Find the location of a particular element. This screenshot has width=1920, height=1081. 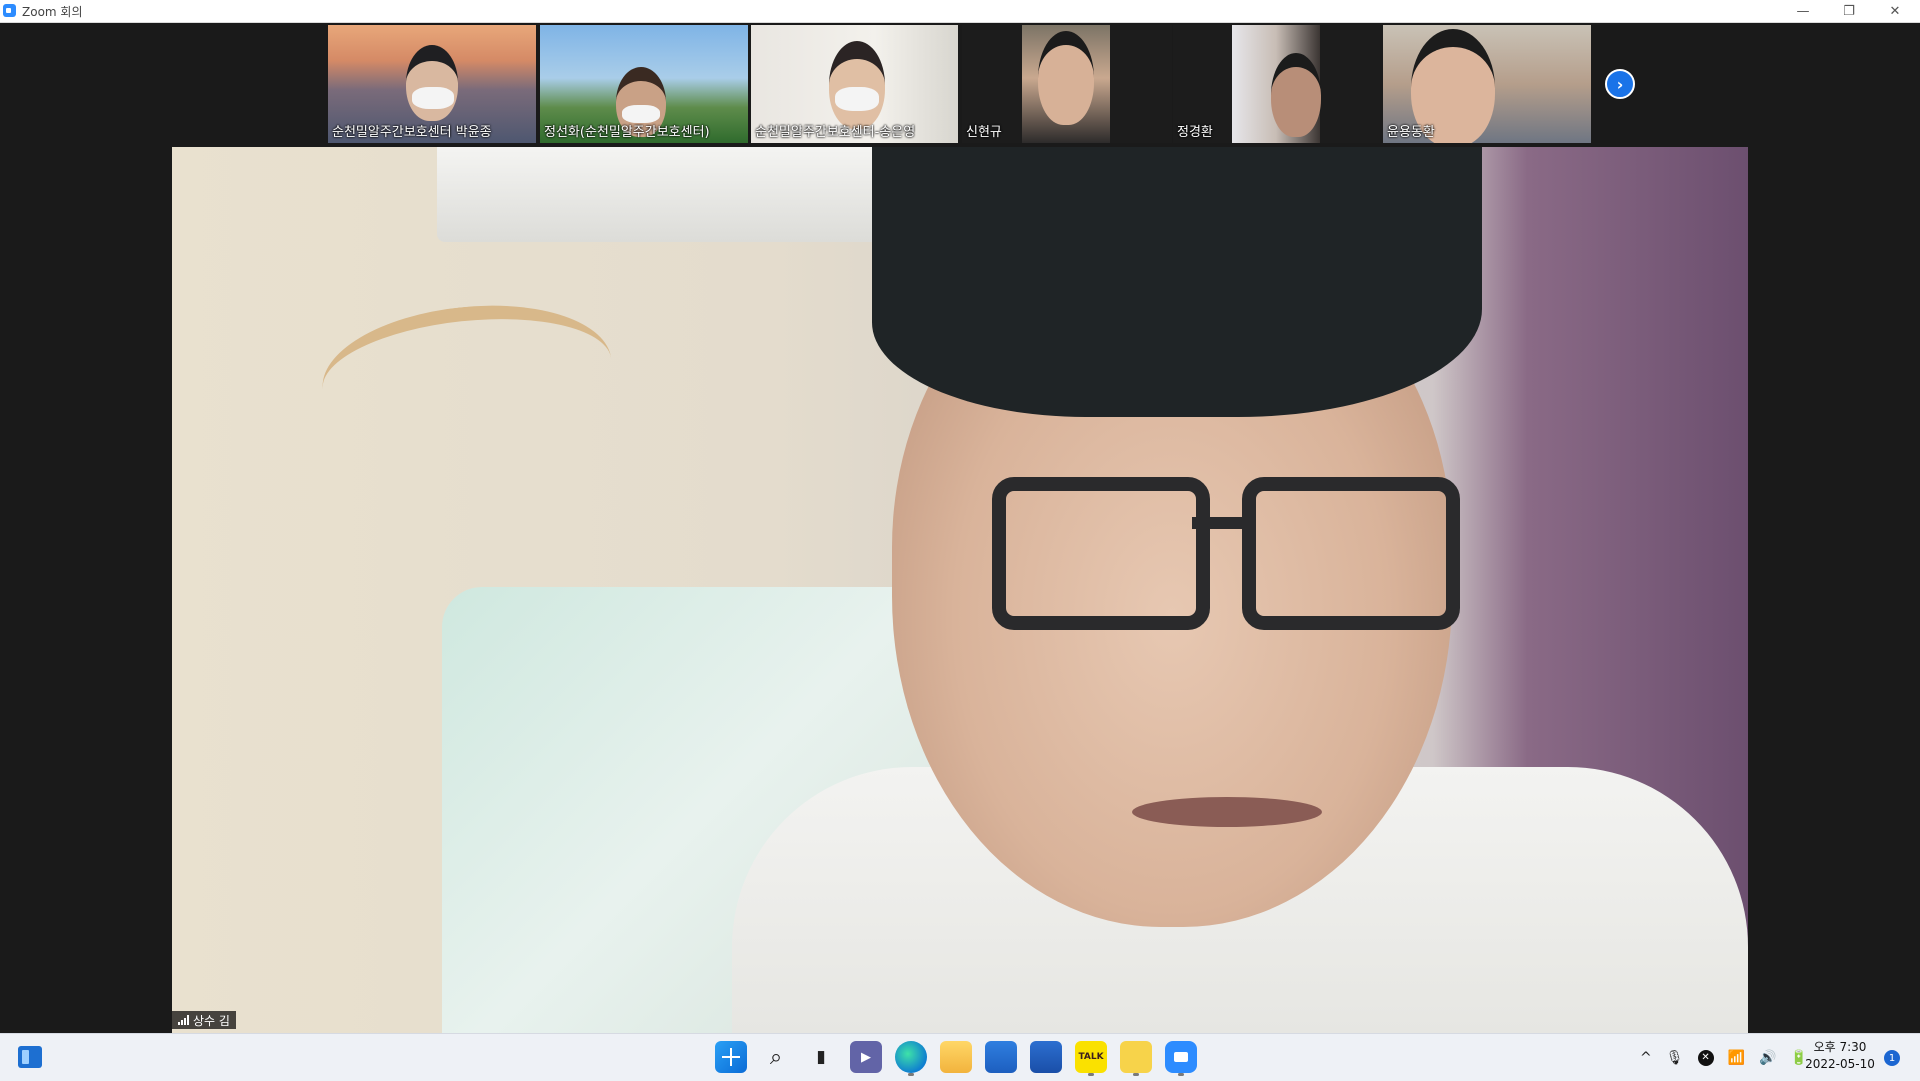

participant-tile: 순천밀알주간보호센터 박윤종 is located at coordinates (432, 84).